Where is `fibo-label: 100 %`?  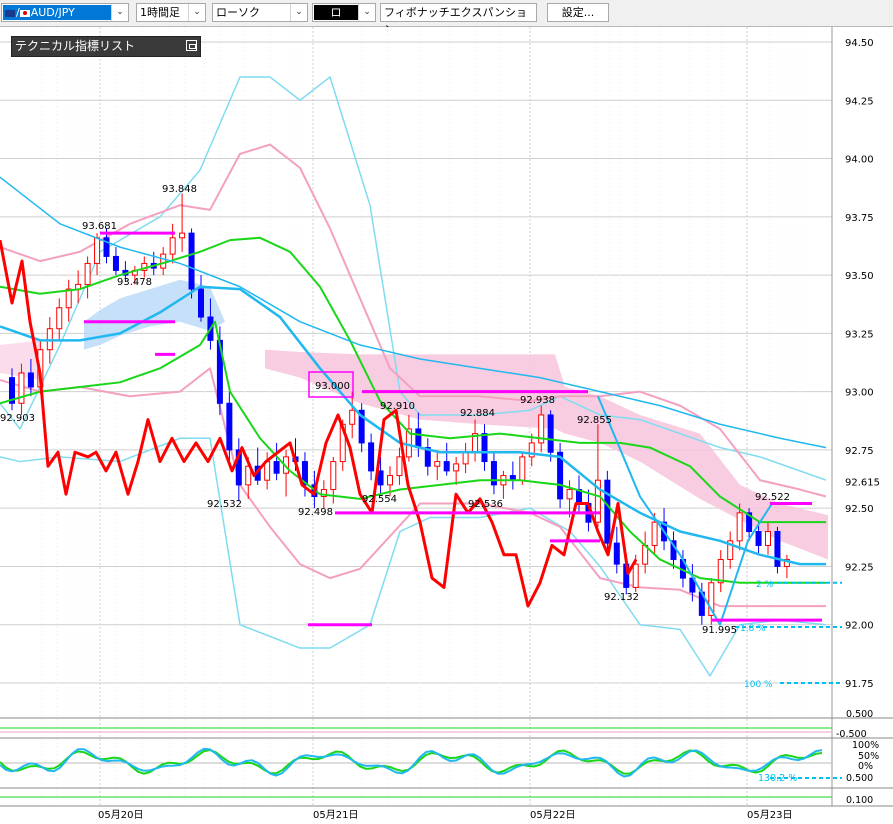
fibo-label: 100 % is located at coordinates (758, 685).